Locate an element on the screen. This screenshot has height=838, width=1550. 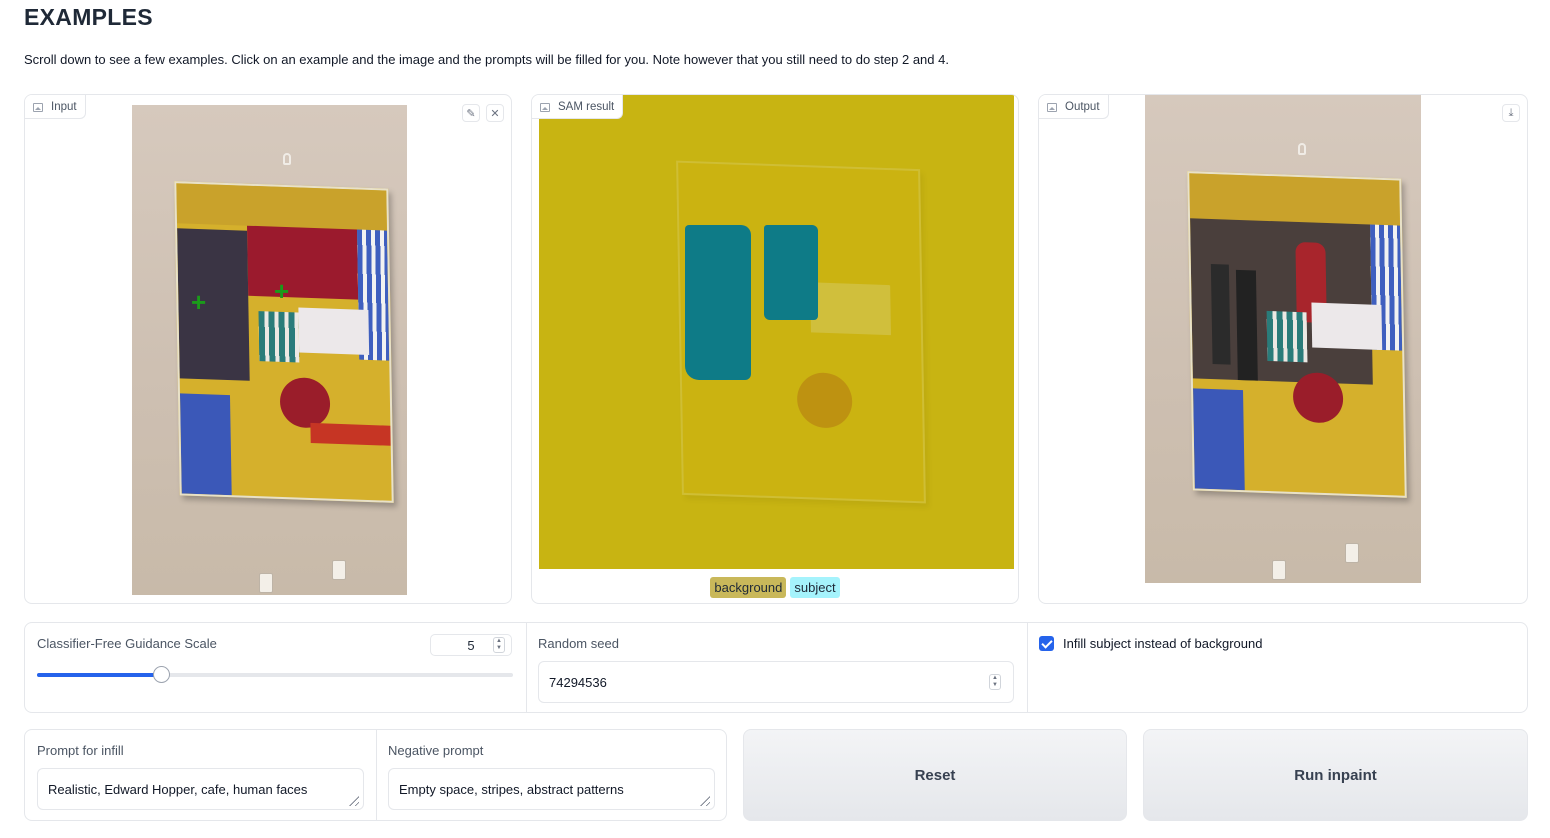
seed-block: Random seed 74294536 ▲ ▼ is located at coordinates (777, 667).